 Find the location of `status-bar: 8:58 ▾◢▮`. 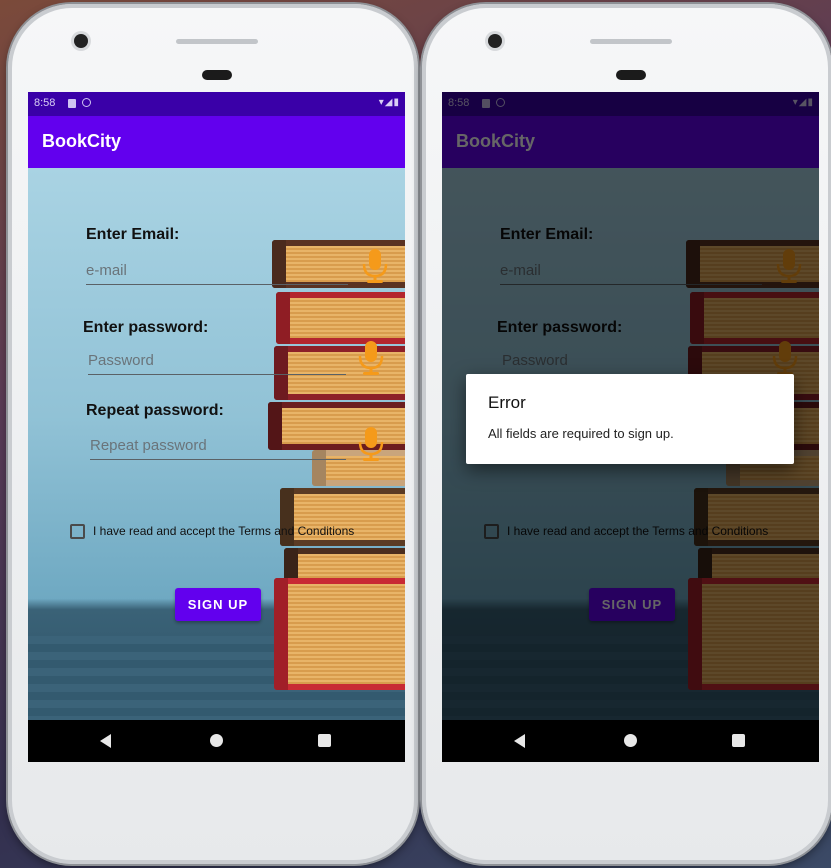

status-bar: 8:58 ▾◢▮ is located at coordinates (216, 104).